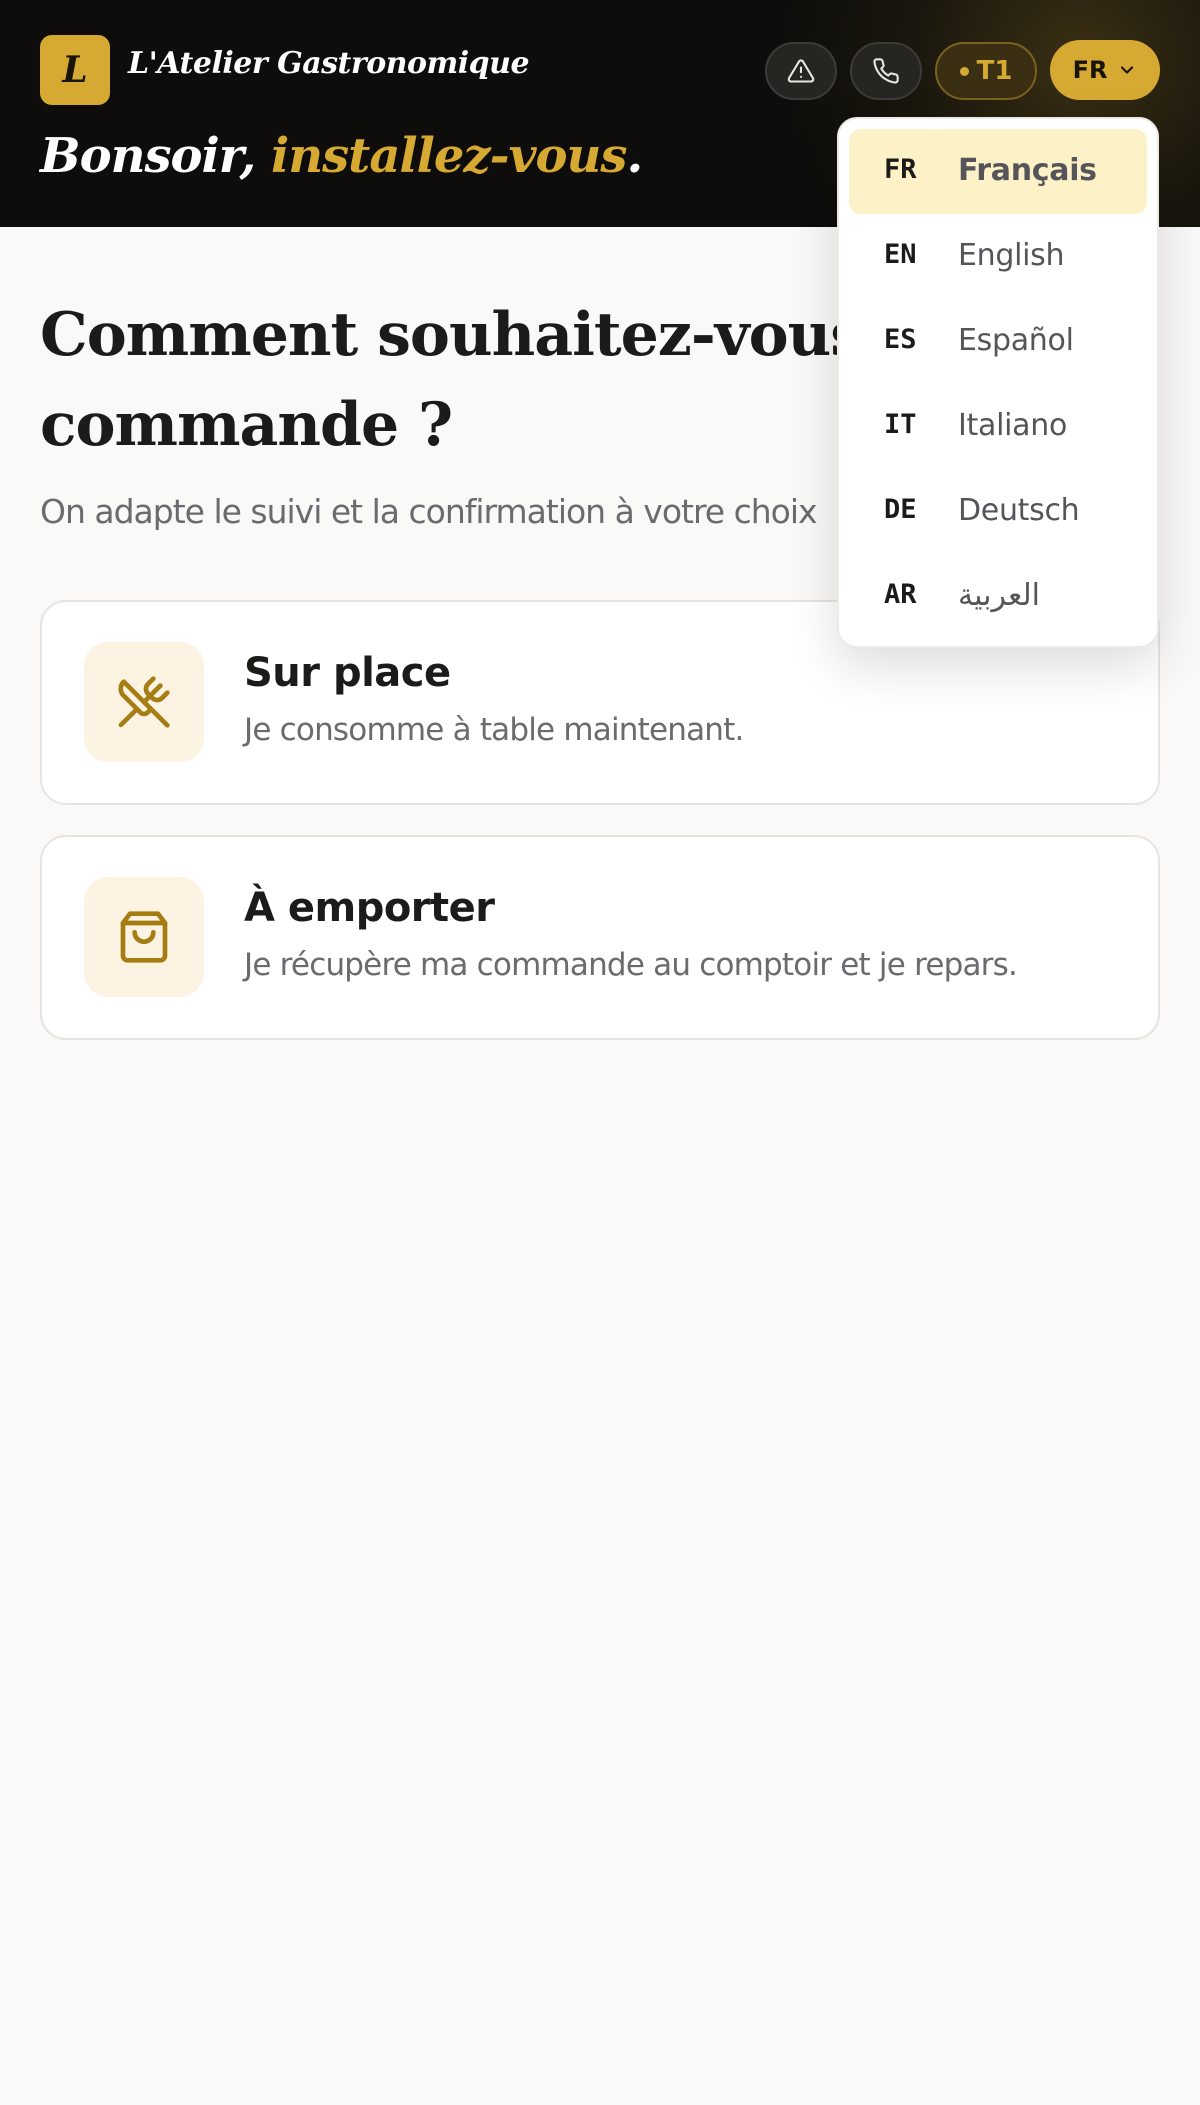  What do you see at coordinates (634, 156) in the screenshot?
I see `greeting-end: .` at bounding box center [634, 156].